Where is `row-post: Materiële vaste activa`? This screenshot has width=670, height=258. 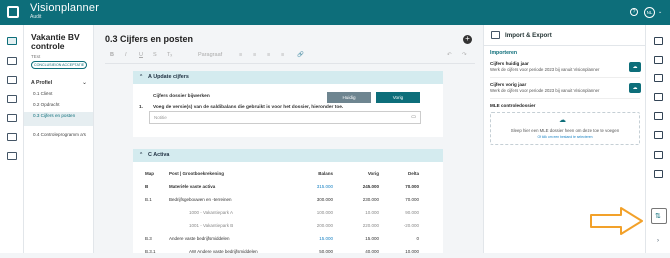 row-post: Materiële vaste activa is located at coordinates (192, 186).